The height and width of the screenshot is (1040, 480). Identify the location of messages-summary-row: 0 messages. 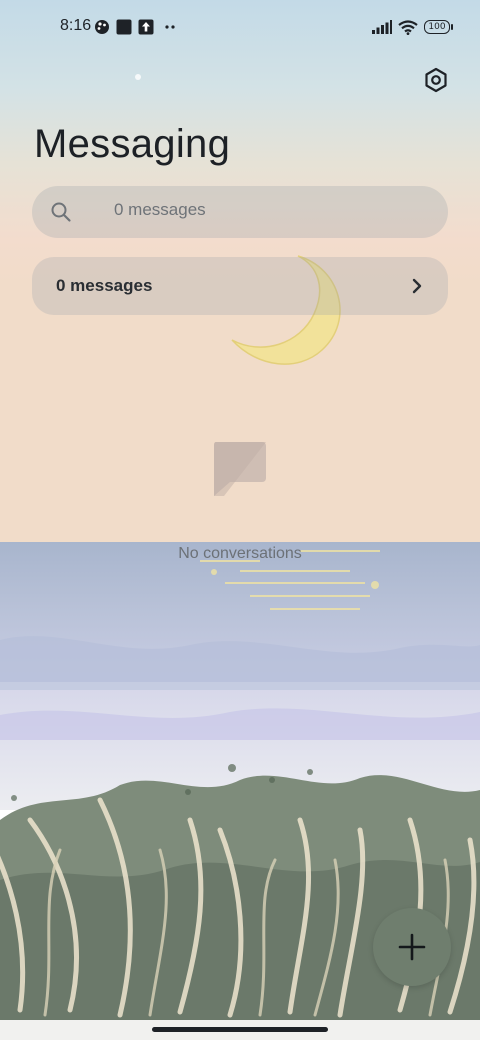
(240, 286).